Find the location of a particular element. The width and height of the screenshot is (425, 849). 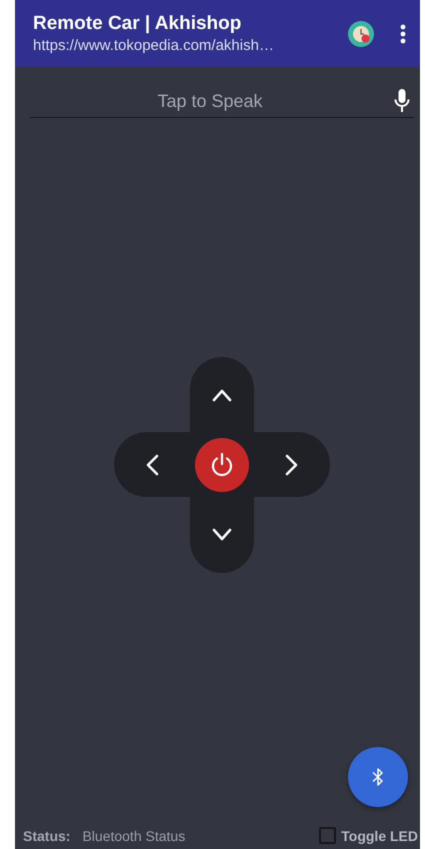

toggle-led-label: Toggle LED is located at coordinates (380, 836).